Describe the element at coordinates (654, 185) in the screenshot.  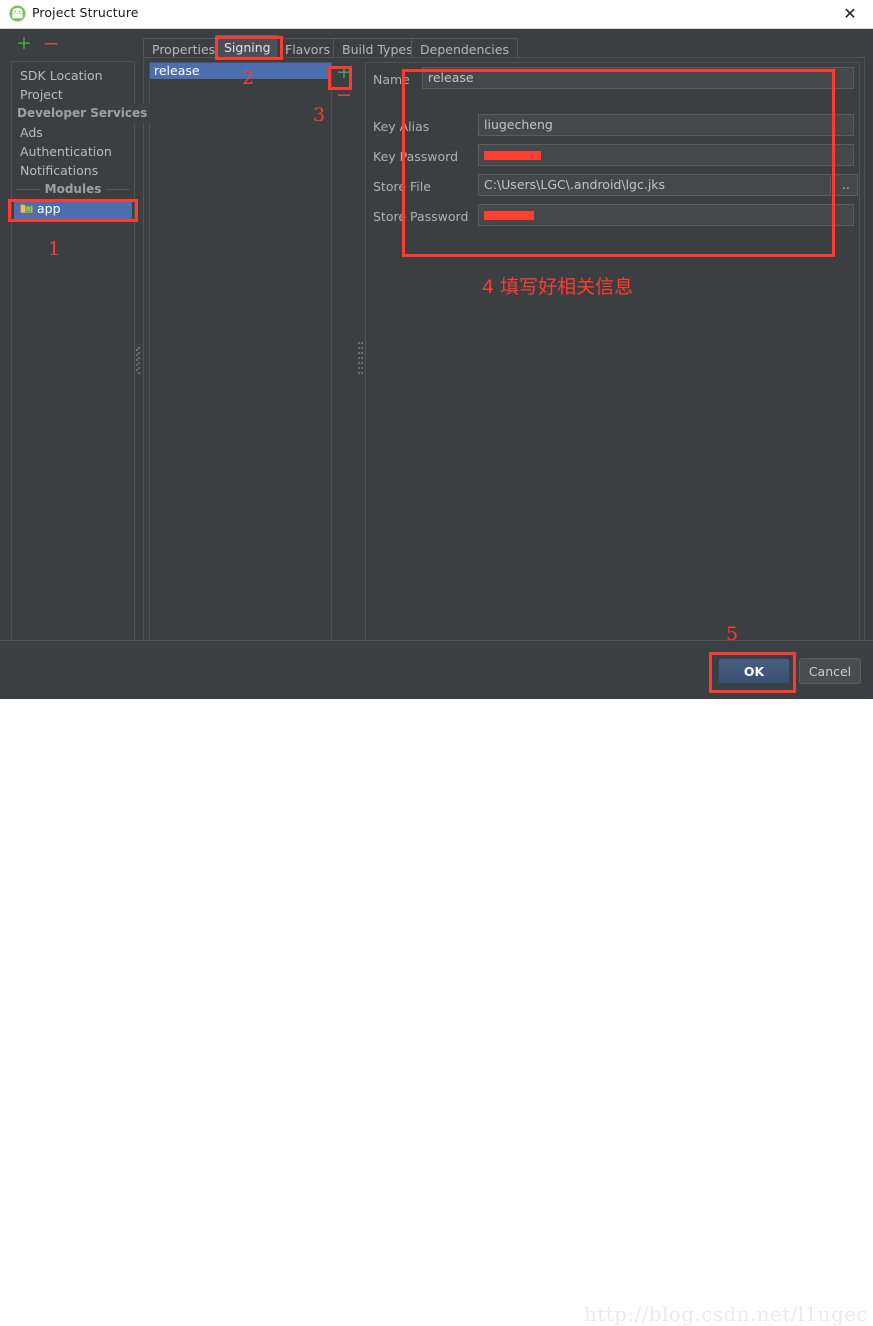
I see `store-file-input: C:\Users\LGC\.android\lgc.jks` at that location.